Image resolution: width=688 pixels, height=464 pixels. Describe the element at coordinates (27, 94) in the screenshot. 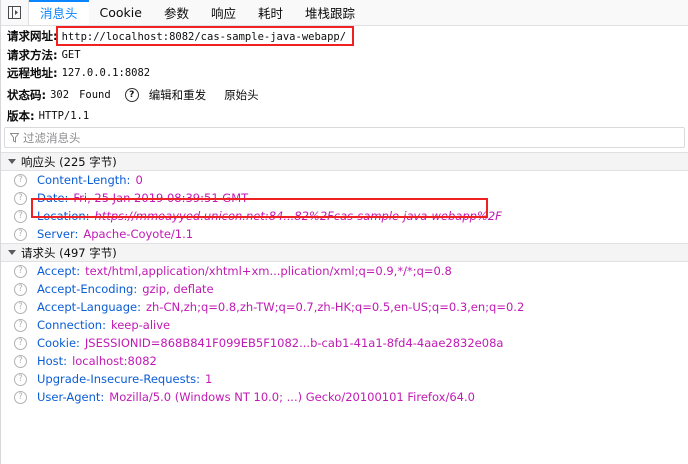

I see `status-code-label: 状态码:` at that location.